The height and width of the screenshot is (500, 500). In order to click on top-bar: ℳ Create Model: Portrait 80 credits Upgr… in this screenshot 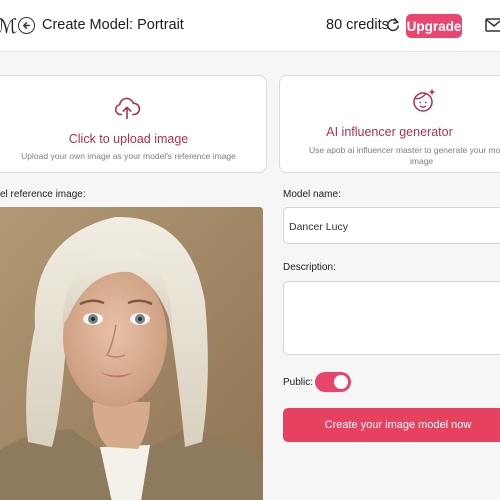, I will do `click(250, 26)`.